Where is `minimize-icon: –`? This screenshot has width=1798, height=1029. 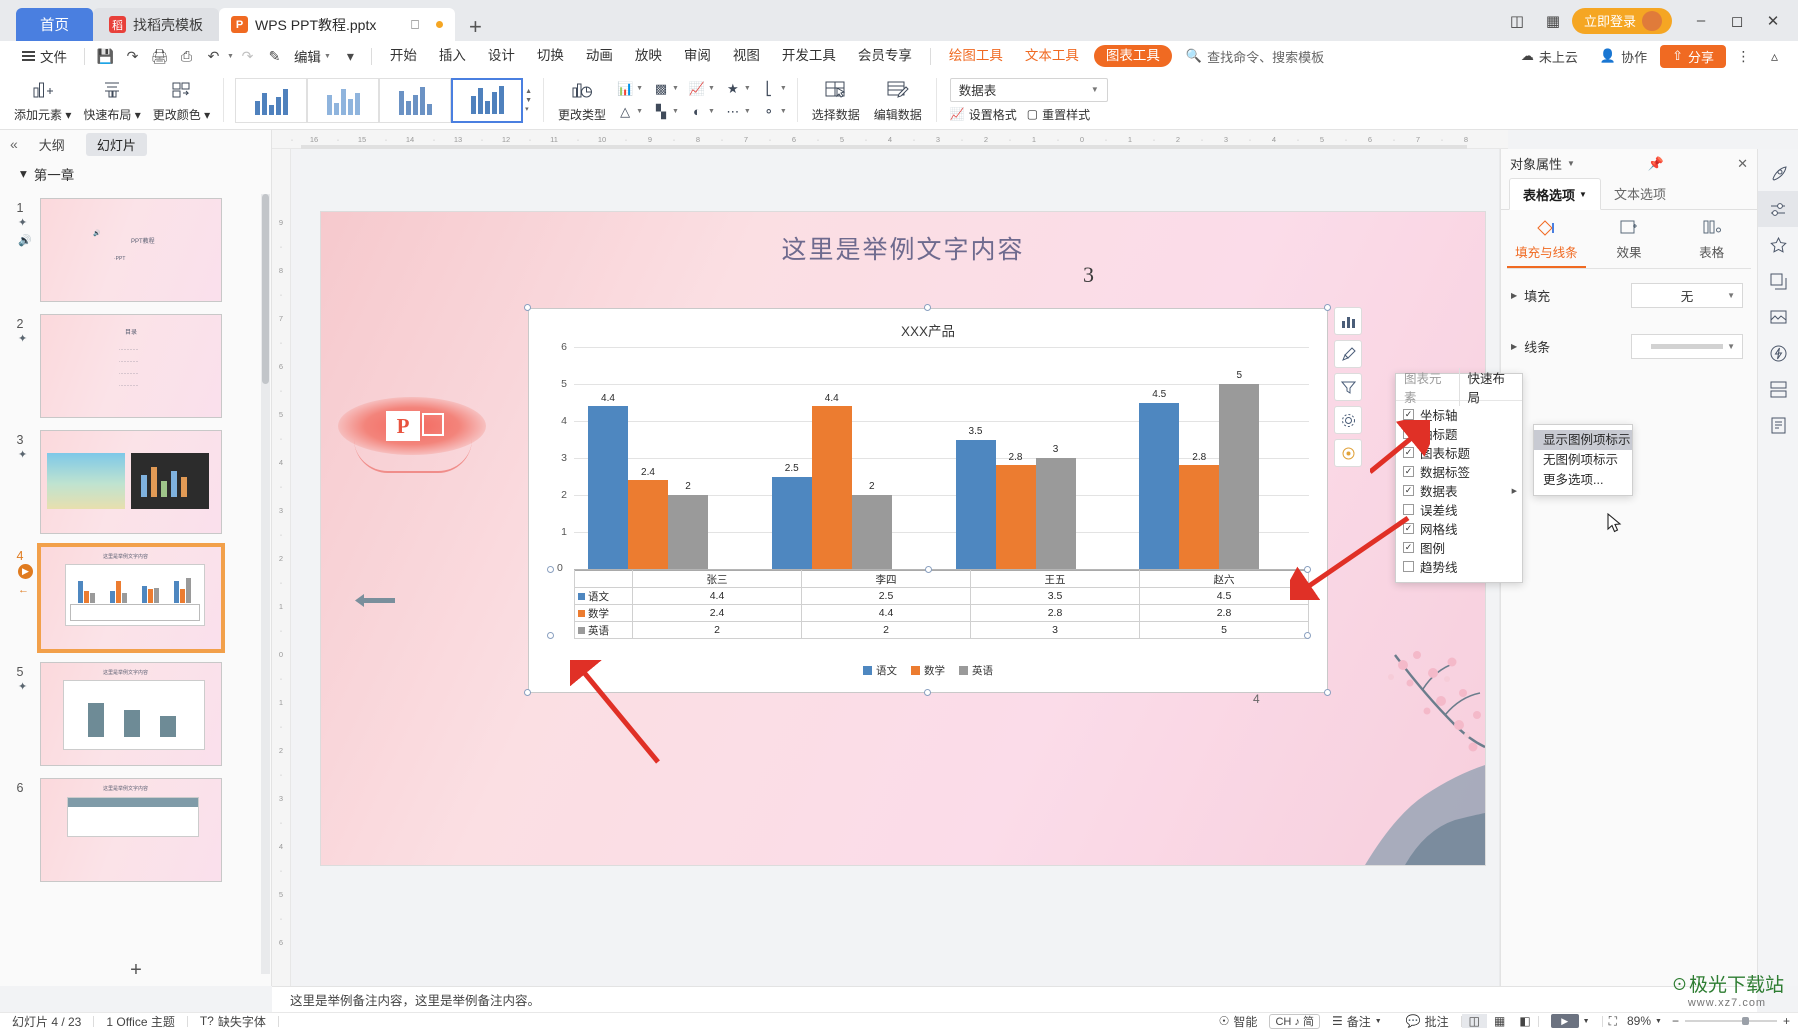
minimize-icon: – is located at coordinates (1701, 21).